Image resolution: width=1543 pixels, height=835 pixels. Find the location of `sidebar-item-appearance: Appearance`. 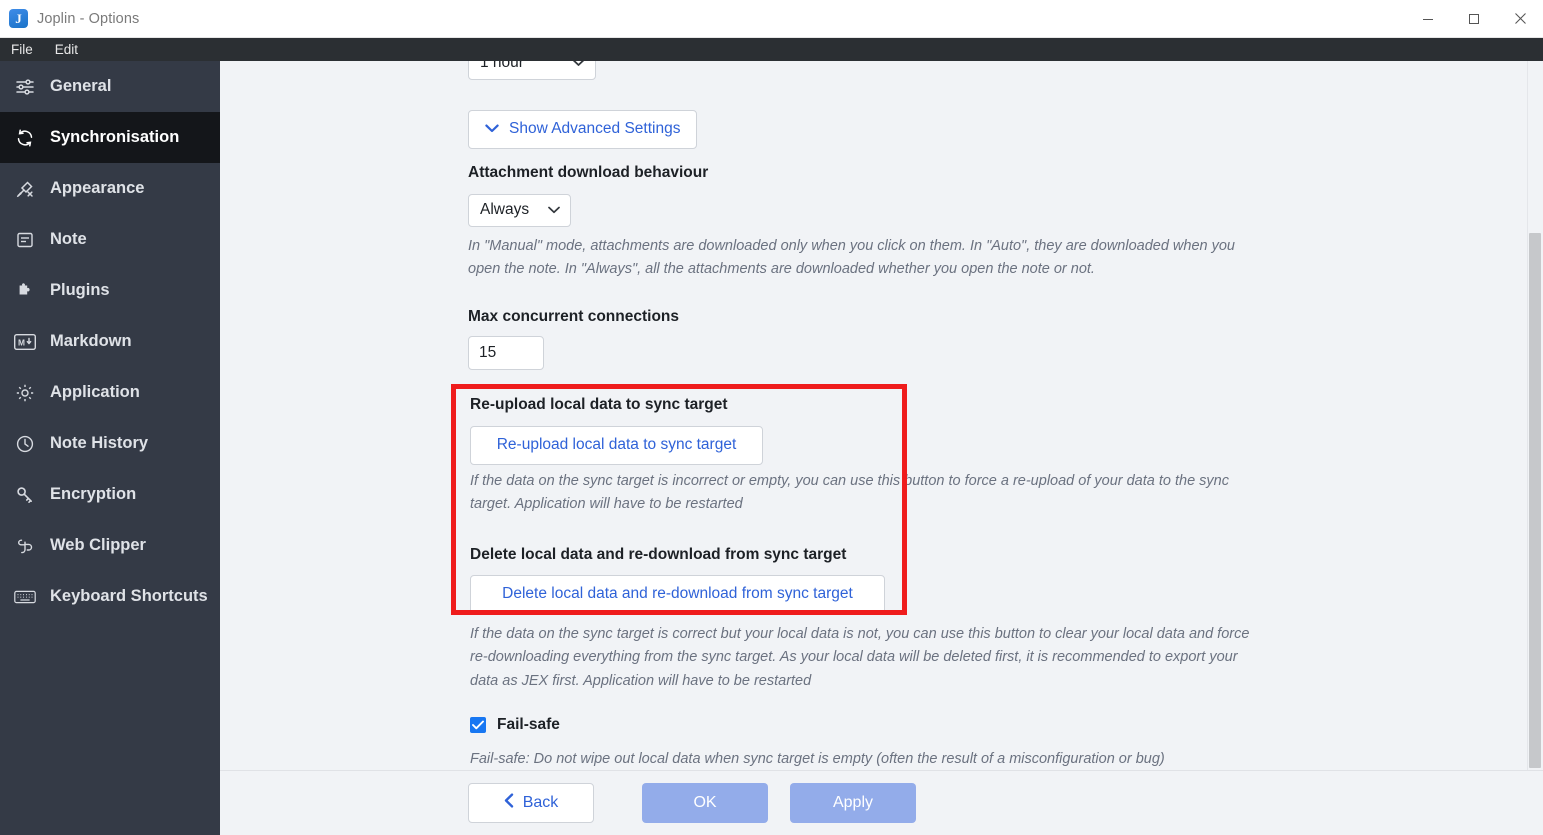

sidebar-item-appearance: Appearance is located at coordinates (110, 188).